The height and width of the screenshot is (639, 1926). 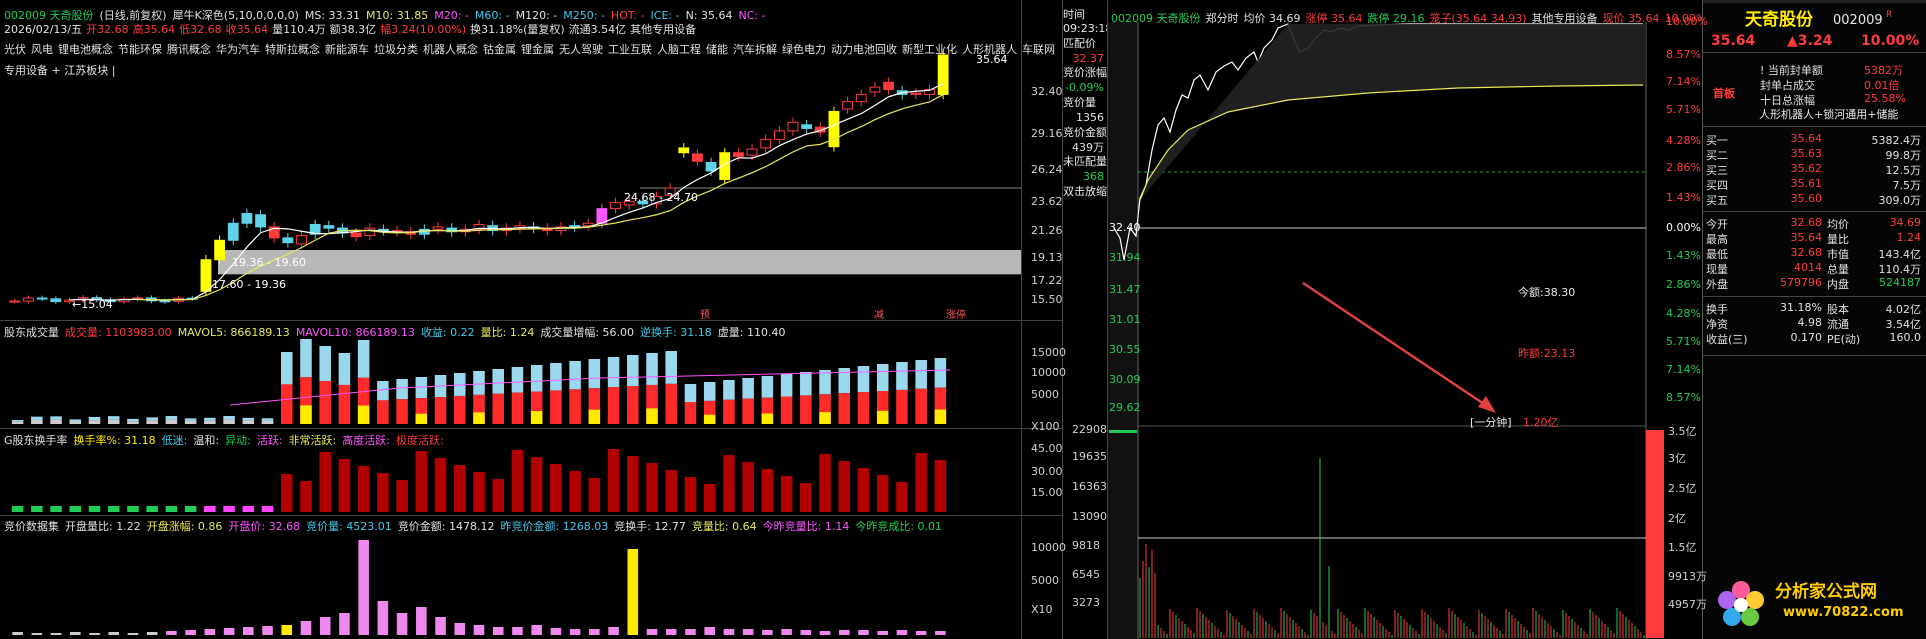 What do you see at coordinates (1045, 580) in the screenshot?
I see `auction-axis-label: 5000` at bounding box center [1045, 580].